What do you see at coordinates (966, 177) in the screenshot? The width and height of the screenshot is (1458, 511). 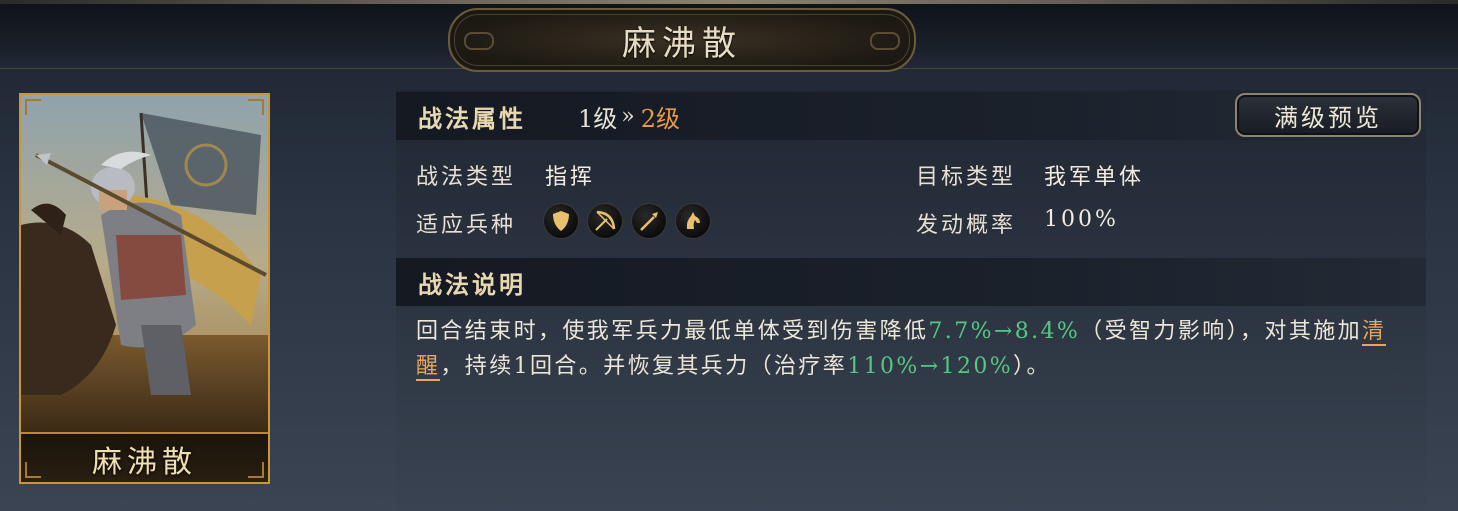 I see `target-type-label: 目标类型` at bounding box center [966, 177].